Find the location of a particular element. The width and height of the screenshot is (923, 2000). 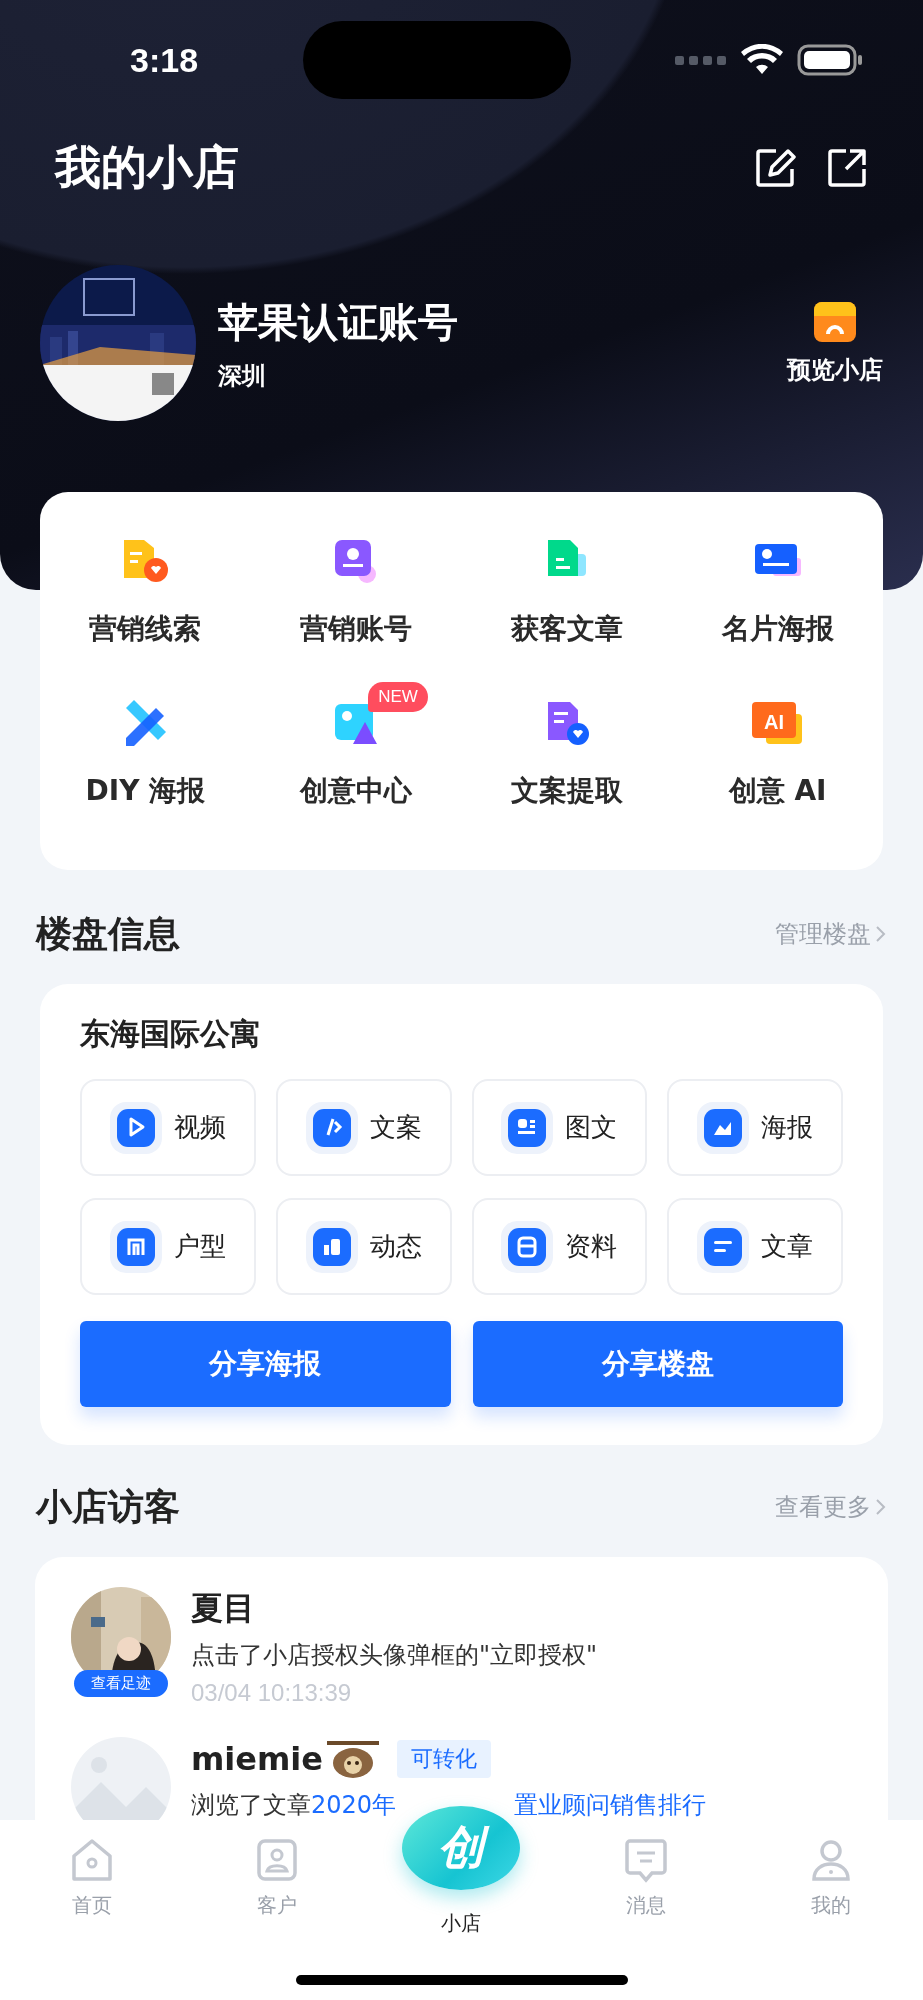

shop-icon is located at coordinates (835, 322).